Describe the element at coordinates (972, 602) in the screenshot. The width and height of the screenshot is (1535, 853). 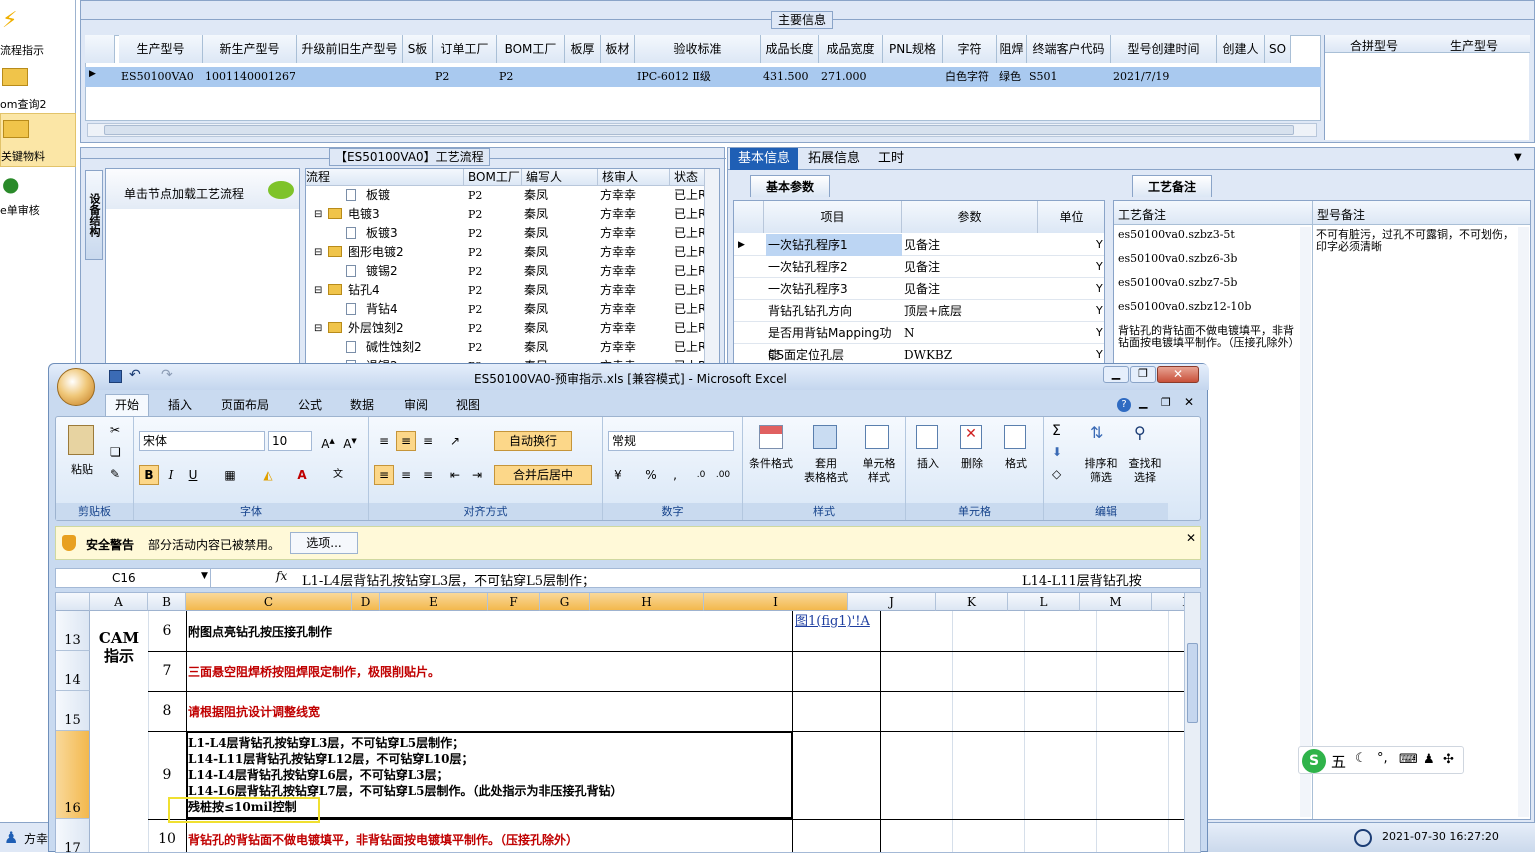
I see `column-header: K` at that location.